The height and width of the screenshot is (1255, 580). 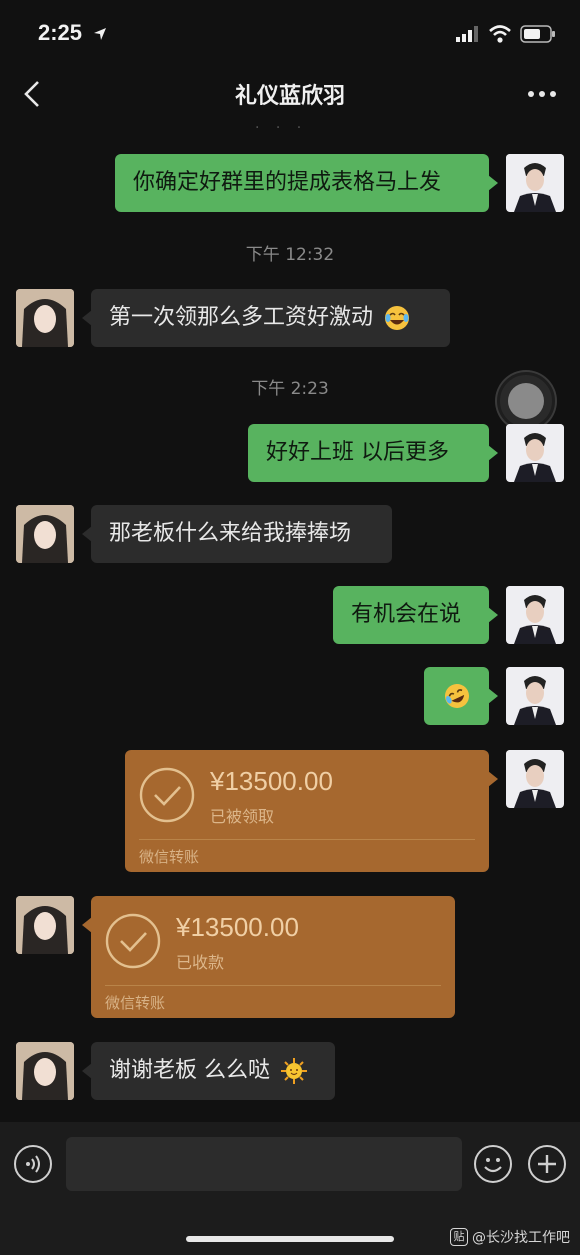 I want to click on message-bubble-sent: 你确定好群里的提成表格马上发, so click(x=306, y=183).